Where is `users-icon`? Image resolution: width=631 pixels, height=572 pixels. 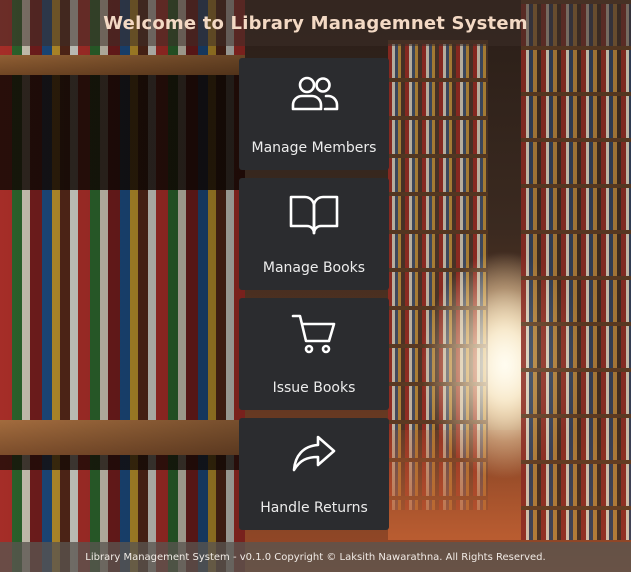
users-icon is located at coordinates (314, 94).